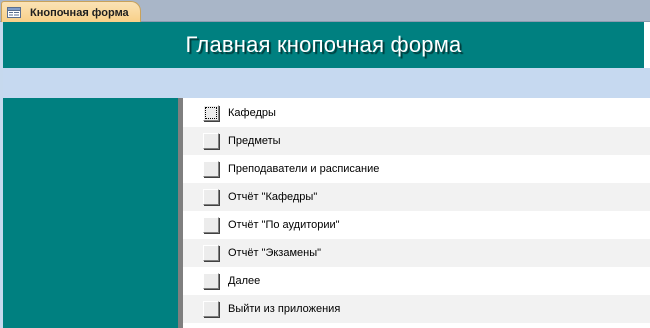  What do you see at coordinates (244, 281) in the screenshot?
I see `switchboard-item-label: Далее` at bounding box center [244, 281].